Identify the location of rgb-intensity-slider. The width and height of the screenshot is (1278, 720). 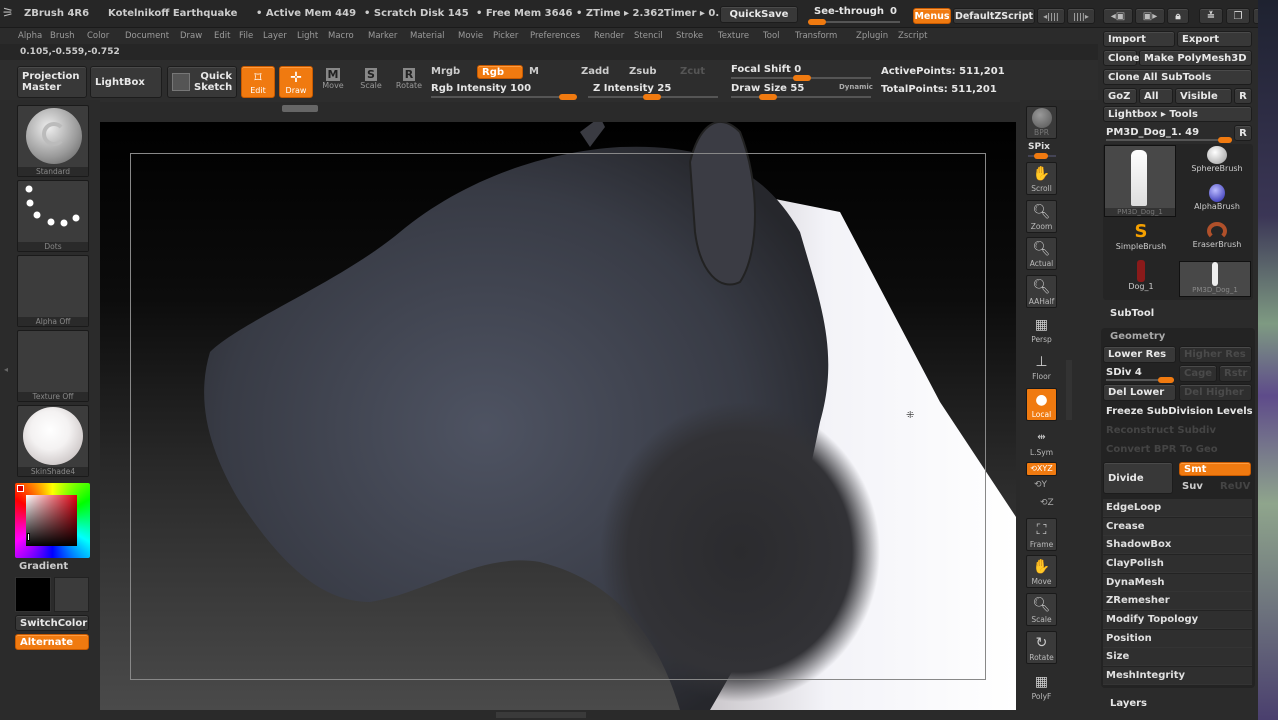
(504, 97).